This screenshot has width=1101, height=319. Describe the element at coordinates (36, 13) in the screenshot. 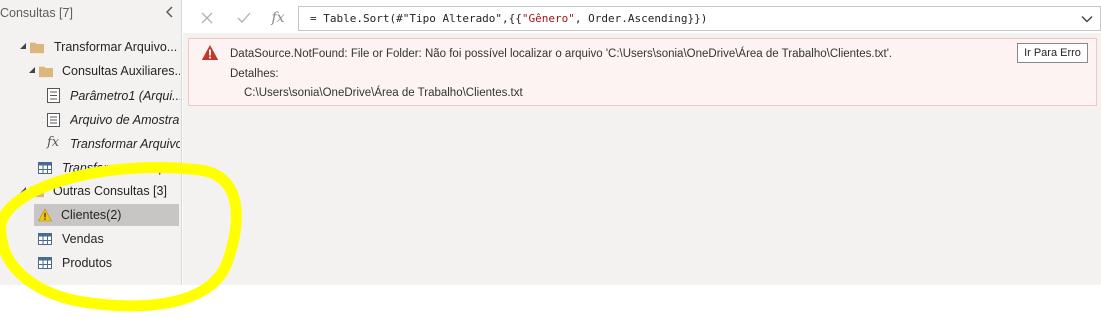

I see `queries-title: Consultas [7]` at that location.